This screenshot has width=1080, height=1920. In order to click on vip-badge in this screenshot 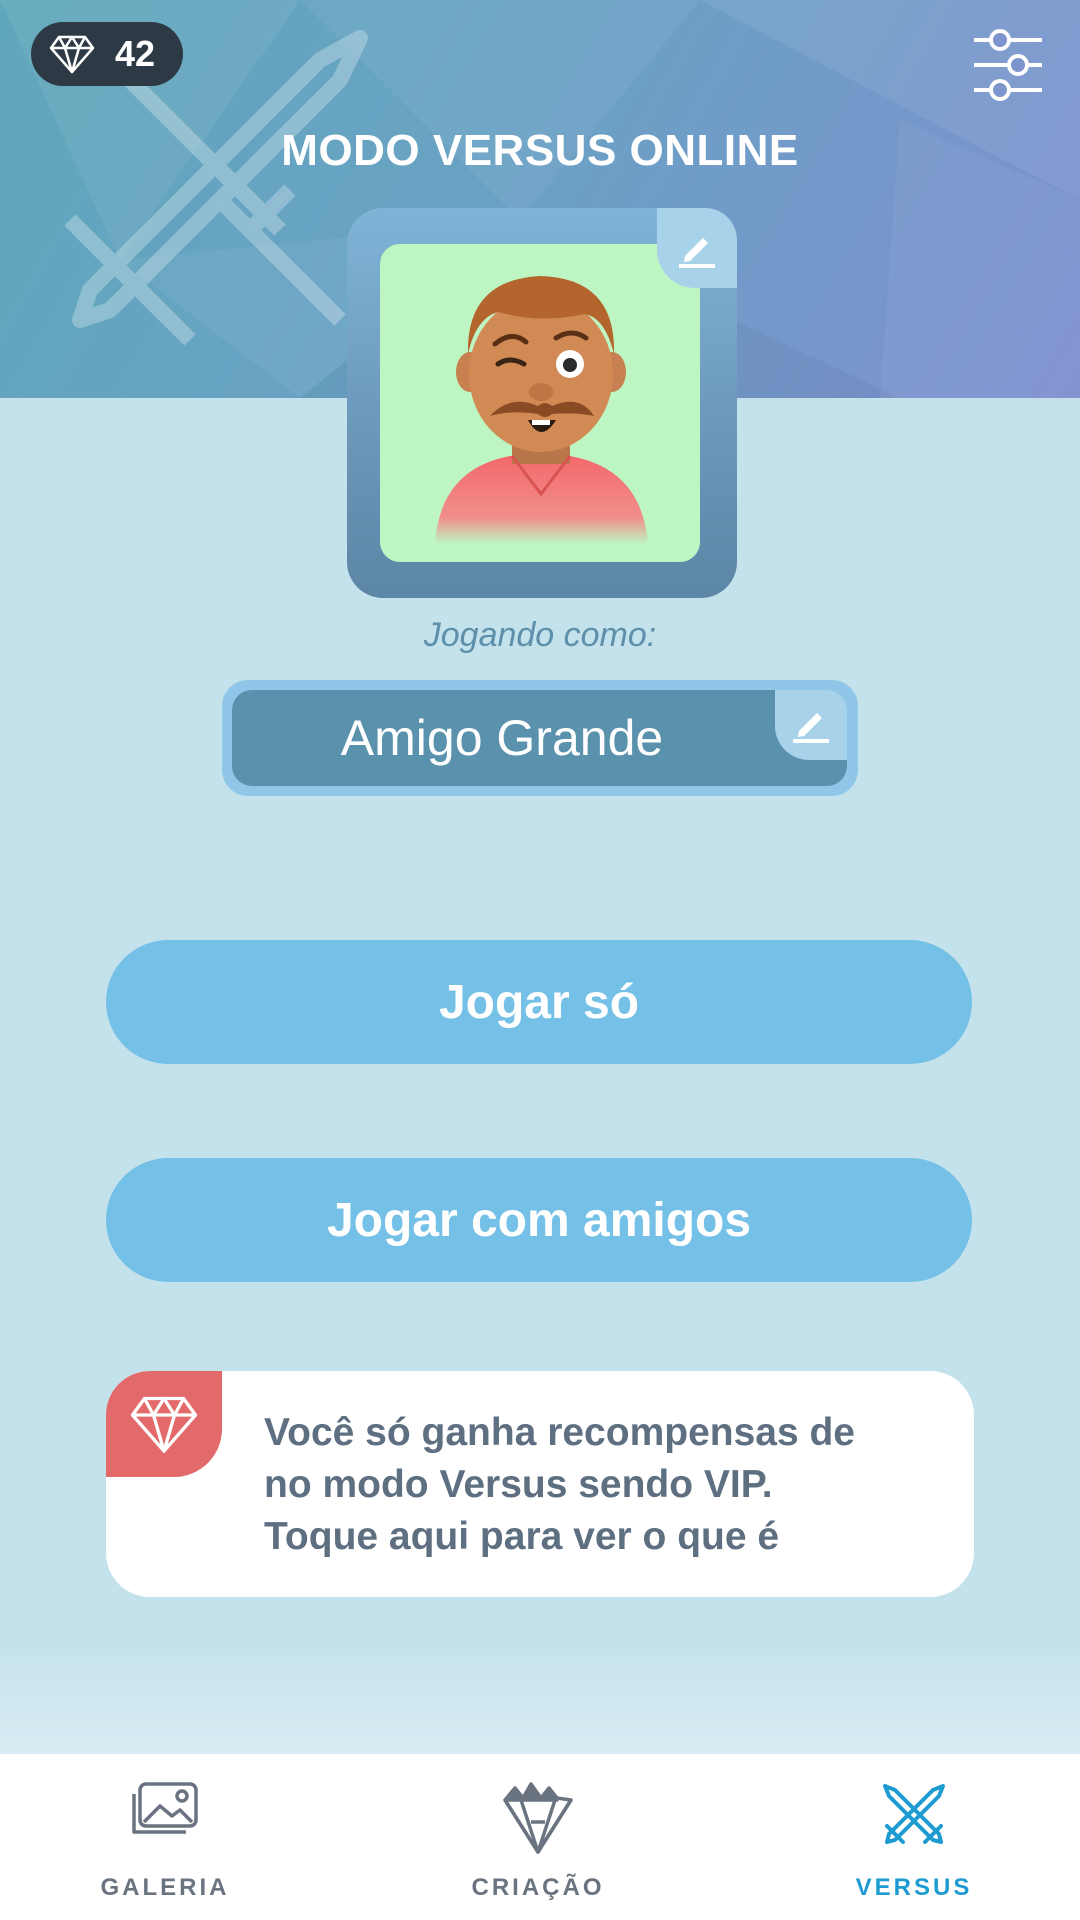, I will do `click(164, 1424)`.